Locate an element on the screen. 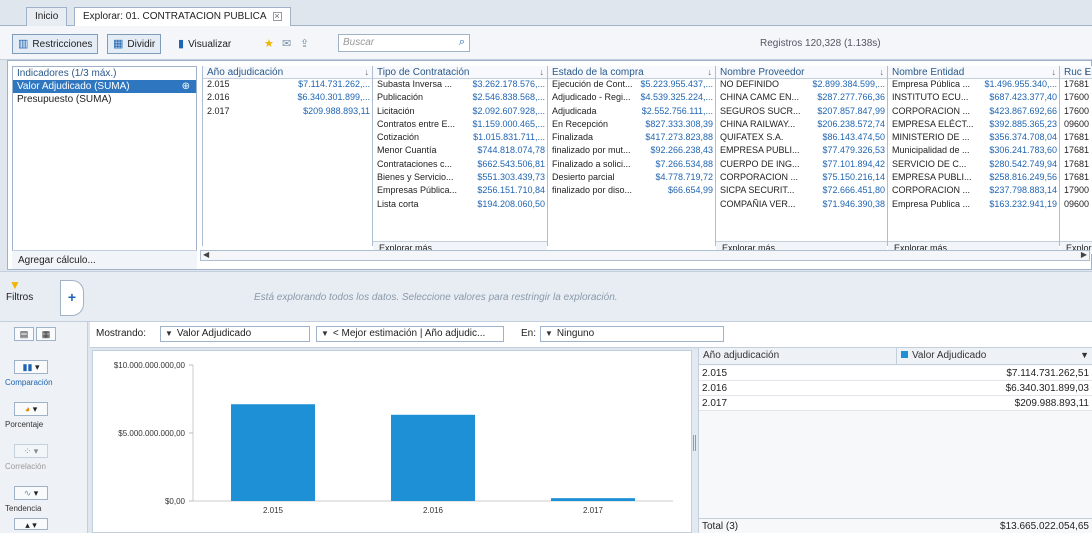 The height and width of the screenshot is (533, 1092). facet-row: QUIFATEX S.A. $86.143.474,50 is located at coordinates (801, 138).